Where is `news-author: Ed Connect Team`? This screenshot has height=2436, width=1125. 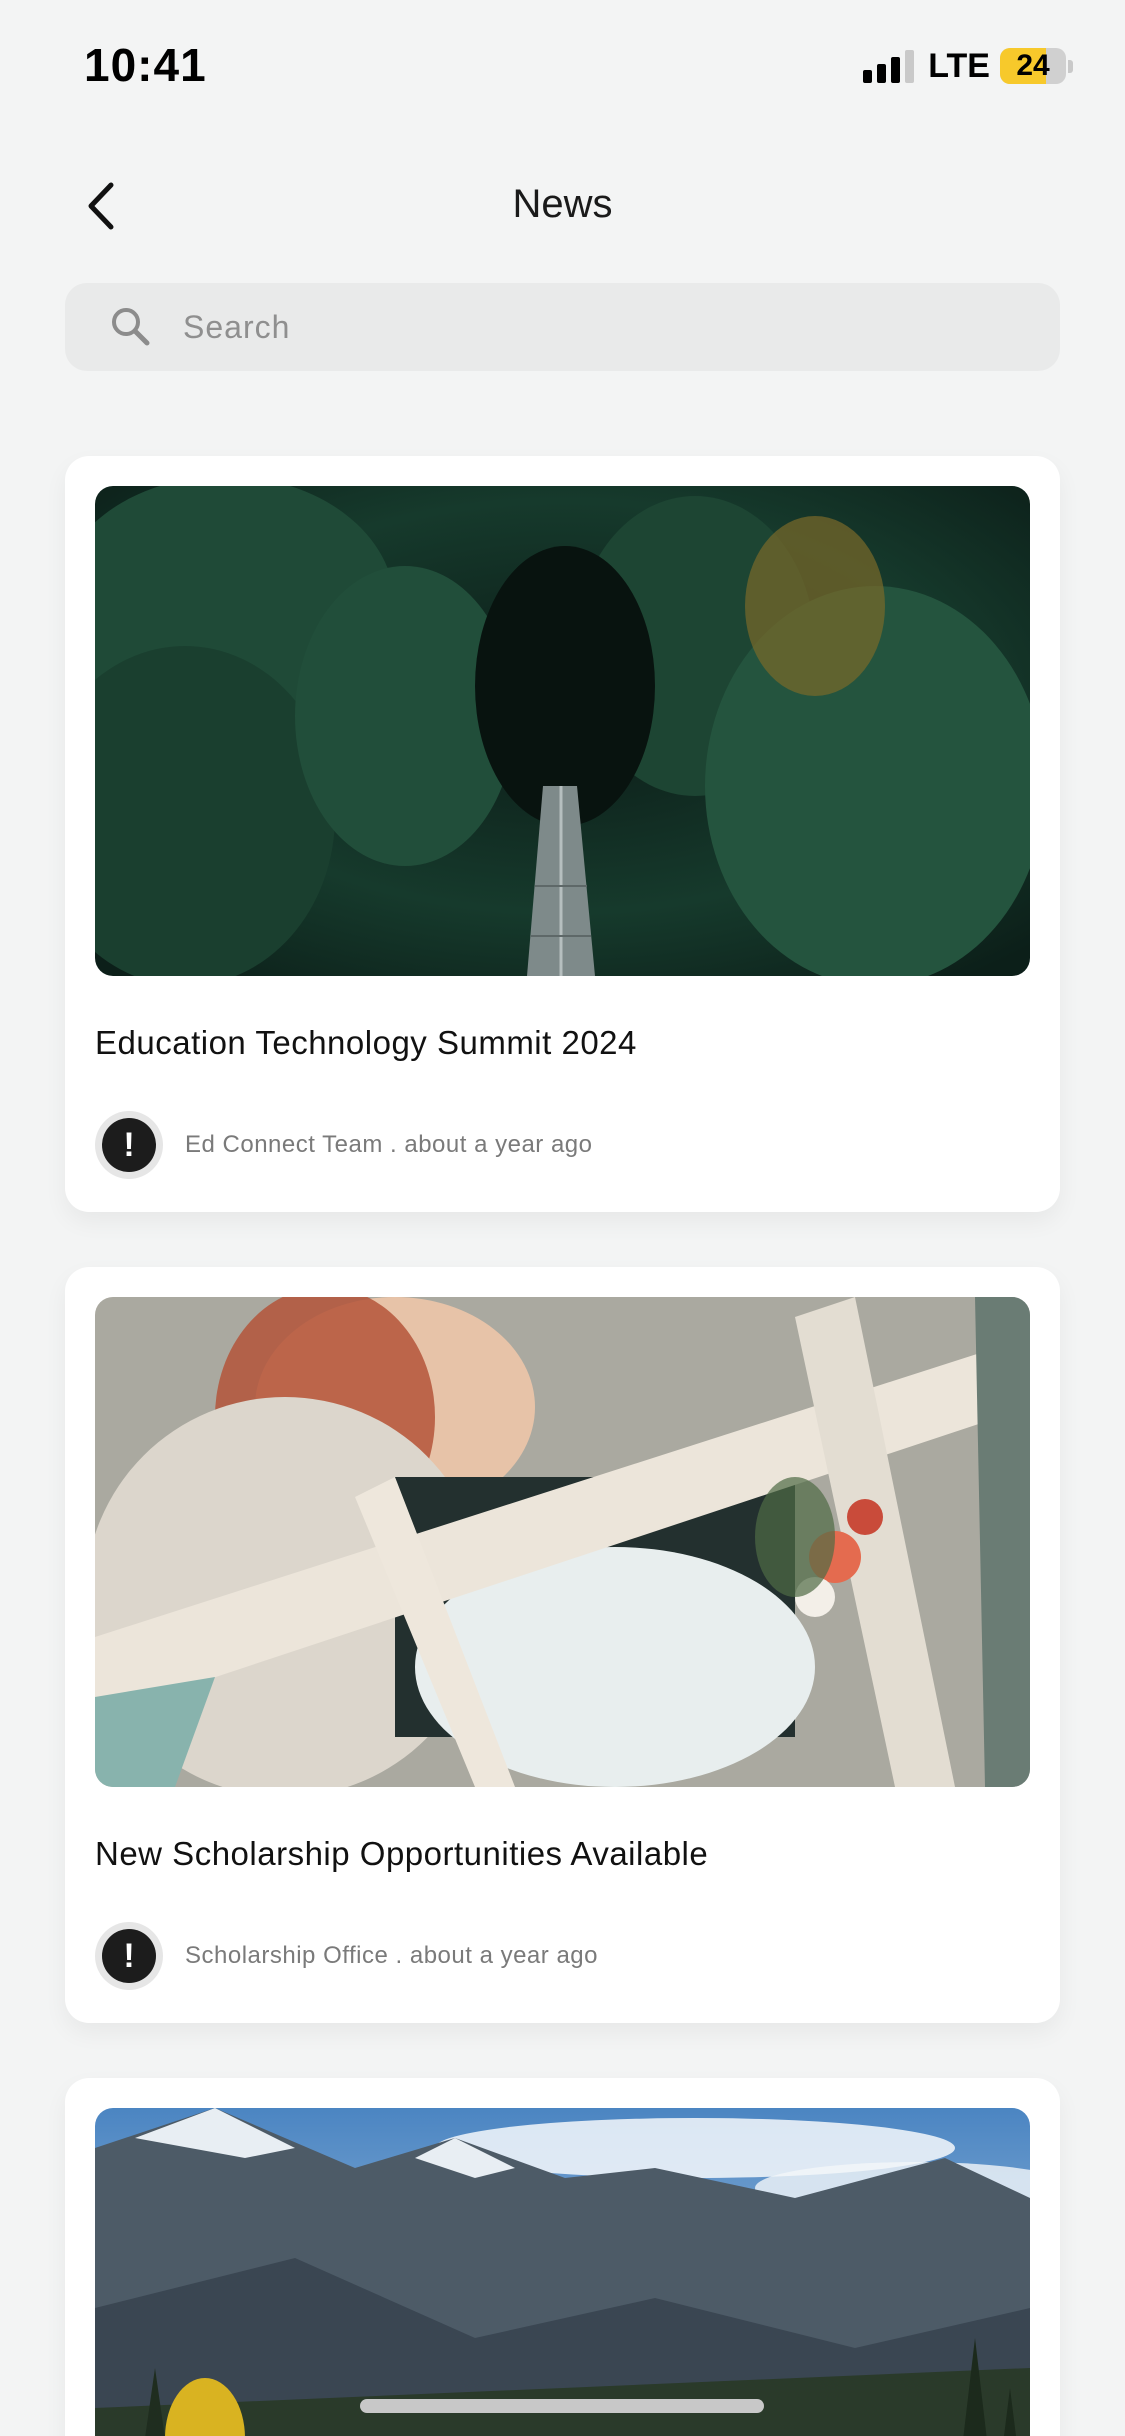 news-author: Ed Connect Team is located at coordinates (284, 1144).